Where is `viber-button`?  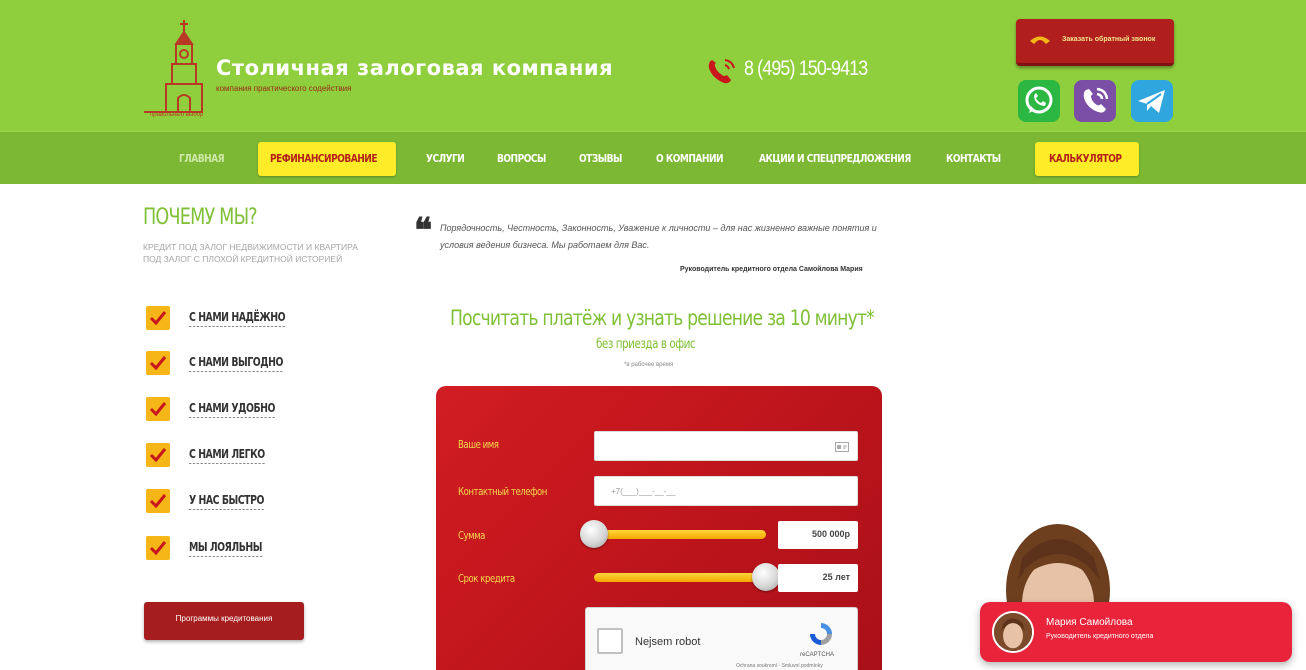
viber-button is located at coordinates (1095, 101).